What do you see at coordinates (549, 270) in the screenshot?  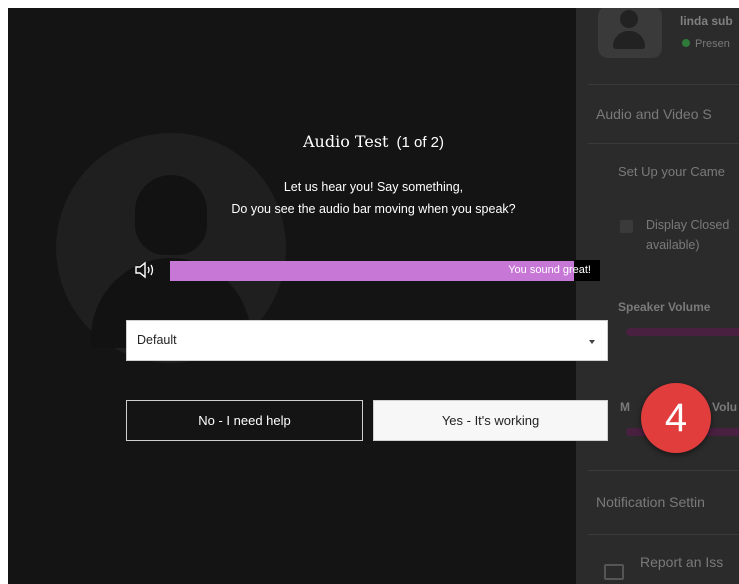 I see `audio-status-label: You sound great!` at bounding box center [549, 270].